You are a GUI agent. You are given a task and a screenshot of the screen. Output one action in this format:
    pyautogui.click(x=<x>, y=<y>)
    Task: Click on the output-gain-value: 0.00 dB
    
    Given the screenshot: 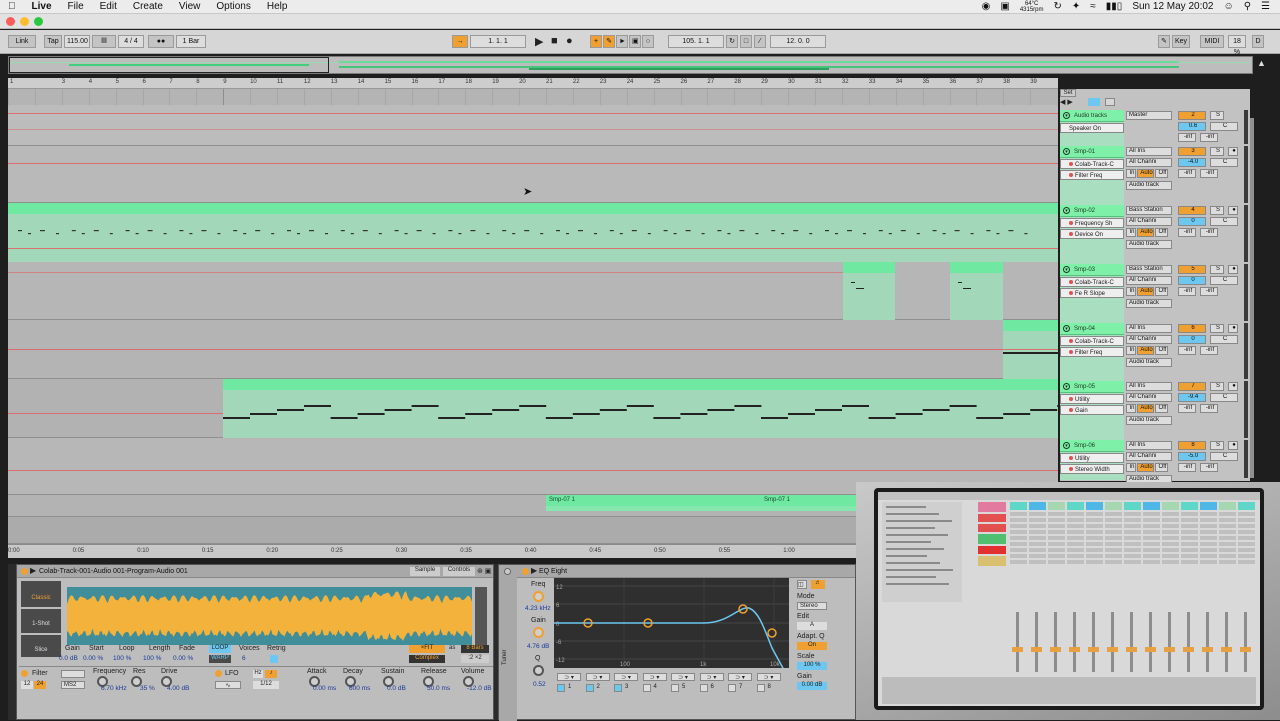 What is the action you would take?
    pyautogui.click(x=812, y=686)
    